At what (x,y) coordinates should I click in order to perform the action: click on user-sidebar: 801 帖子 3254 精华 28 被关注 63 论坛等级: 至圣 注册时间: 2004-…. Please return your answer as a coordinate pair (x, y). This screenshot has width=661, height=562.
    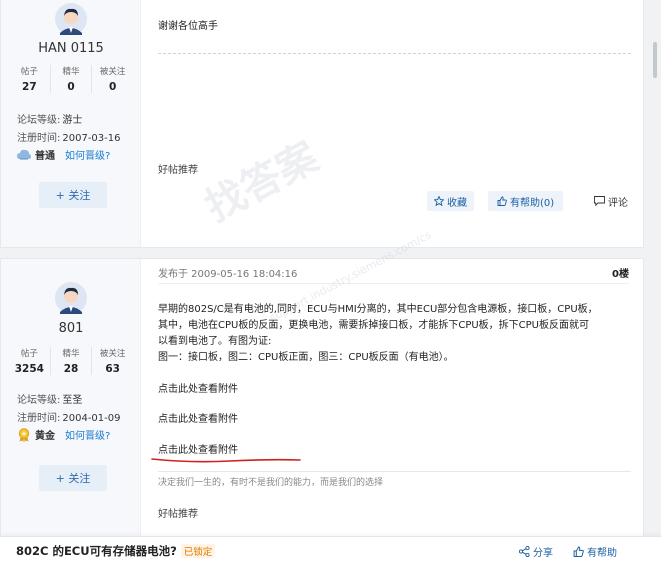
    Looking at the image, I should click on (71, 403).